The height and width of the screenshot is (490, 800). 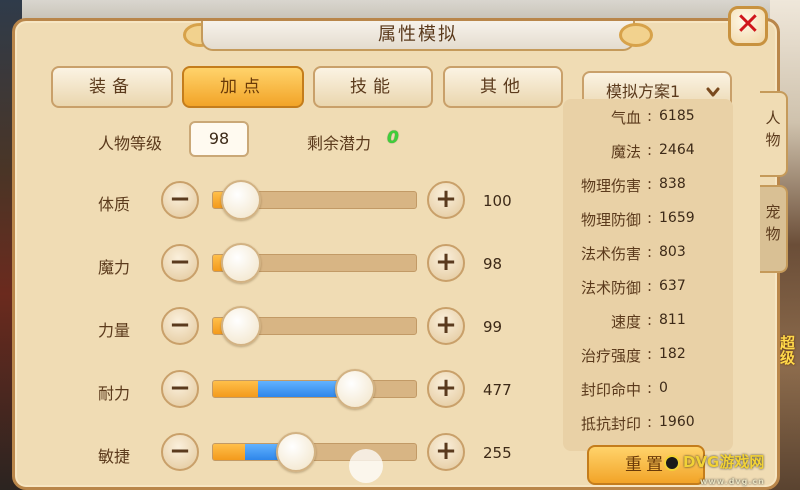 I want to click on agility-base-fill, so click(x=229, y=452).